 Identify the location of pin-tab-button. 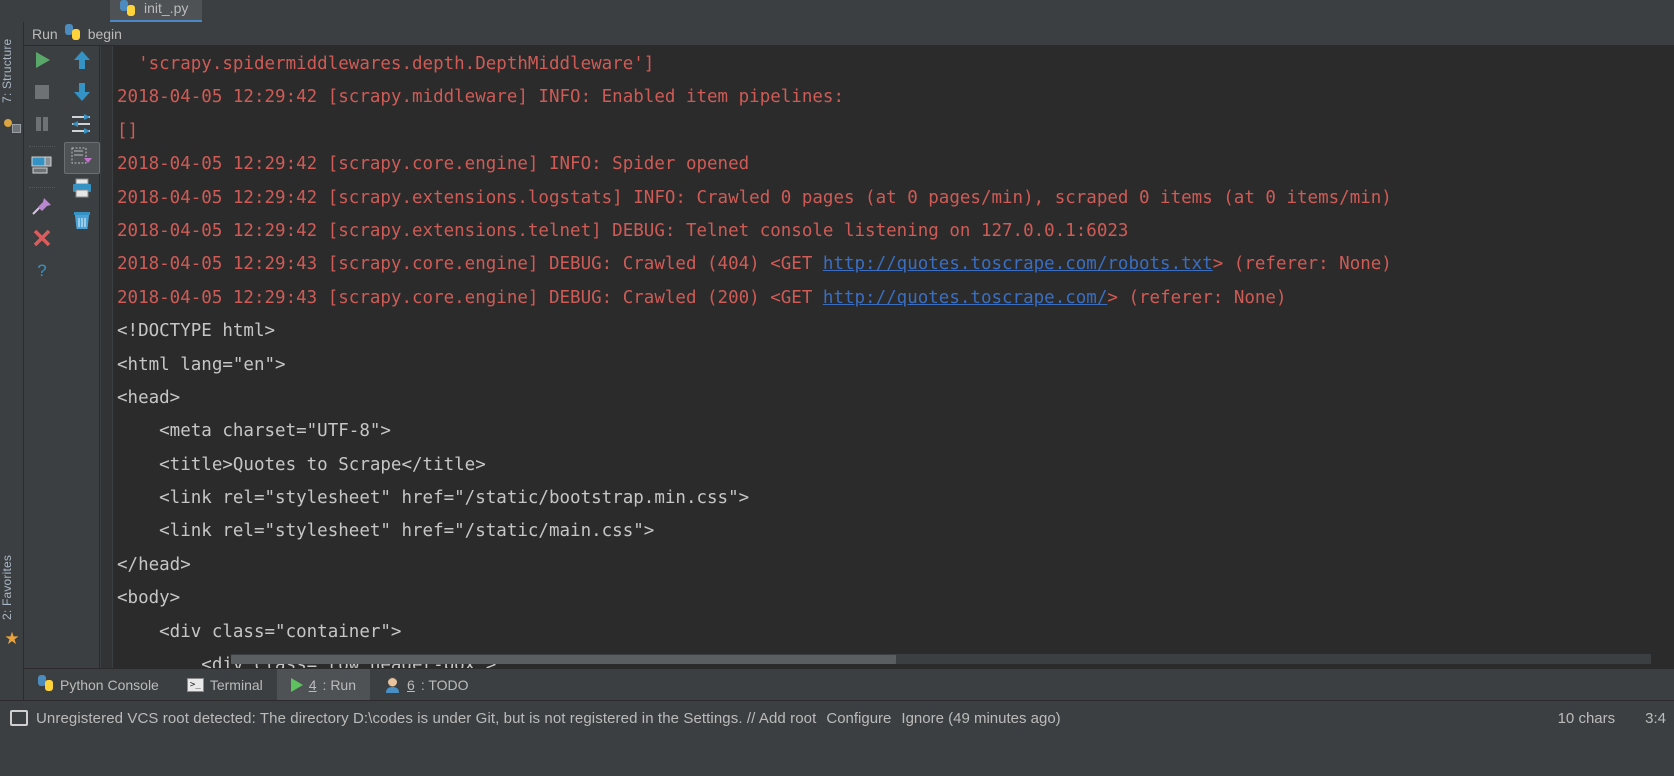
(42, 208).